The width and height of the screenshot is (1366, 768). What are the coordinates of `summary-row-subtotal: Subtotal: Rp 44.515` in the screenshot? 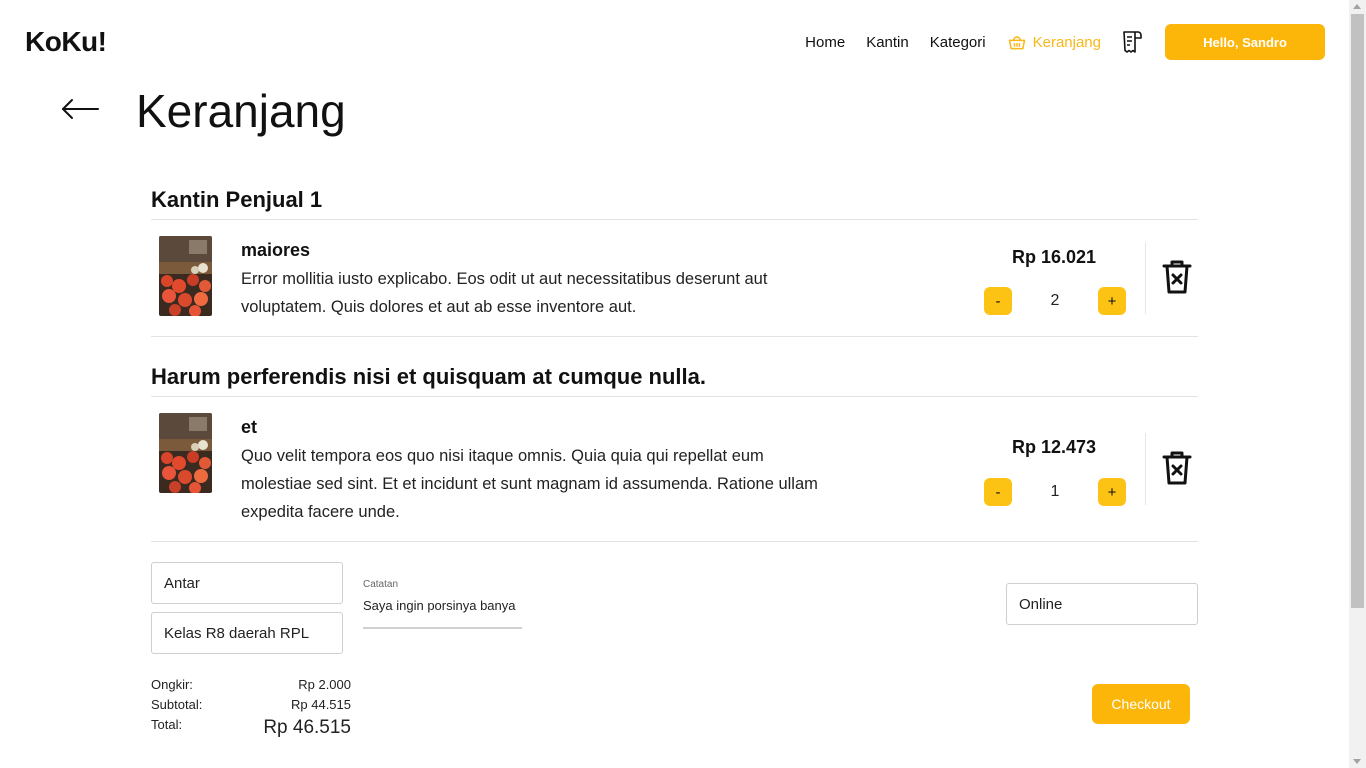 It's located at (251, 705).